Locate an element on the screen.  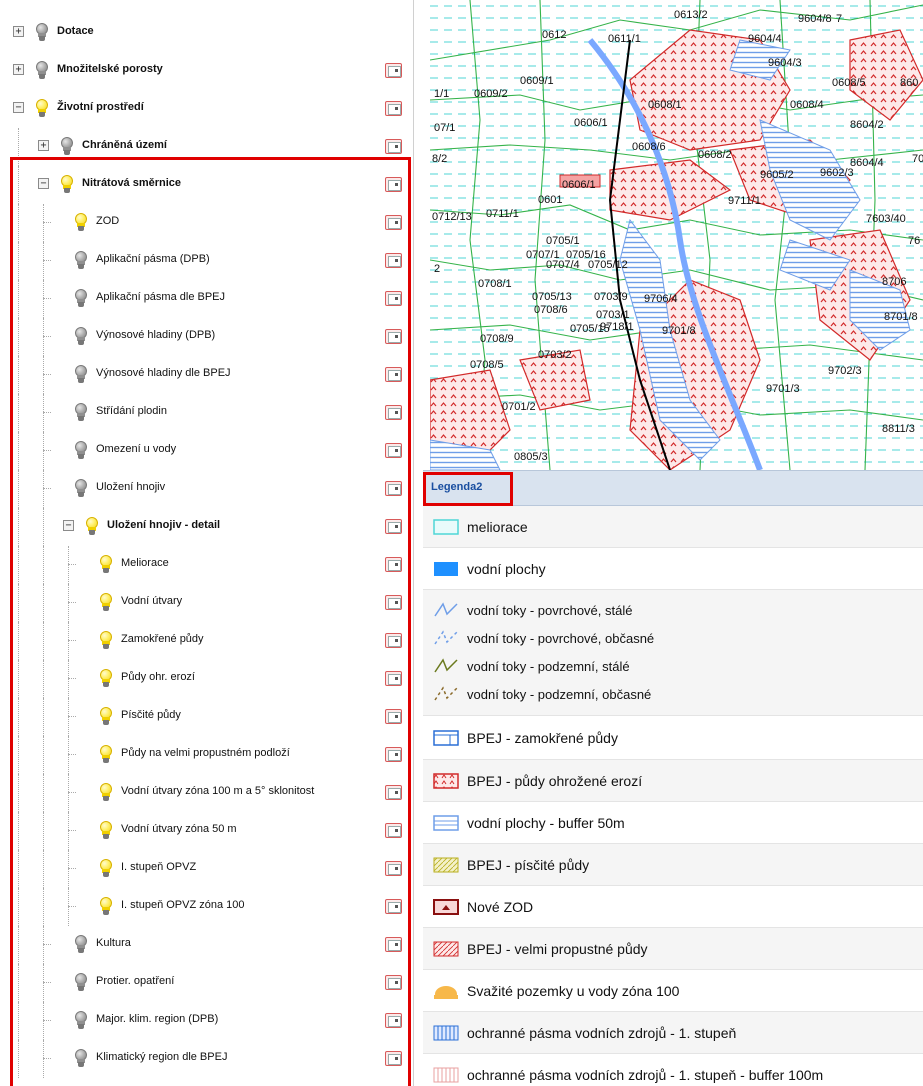
tree-row: I. stupeň OPVZ zóna 100 is located at coordinates (206, 907).